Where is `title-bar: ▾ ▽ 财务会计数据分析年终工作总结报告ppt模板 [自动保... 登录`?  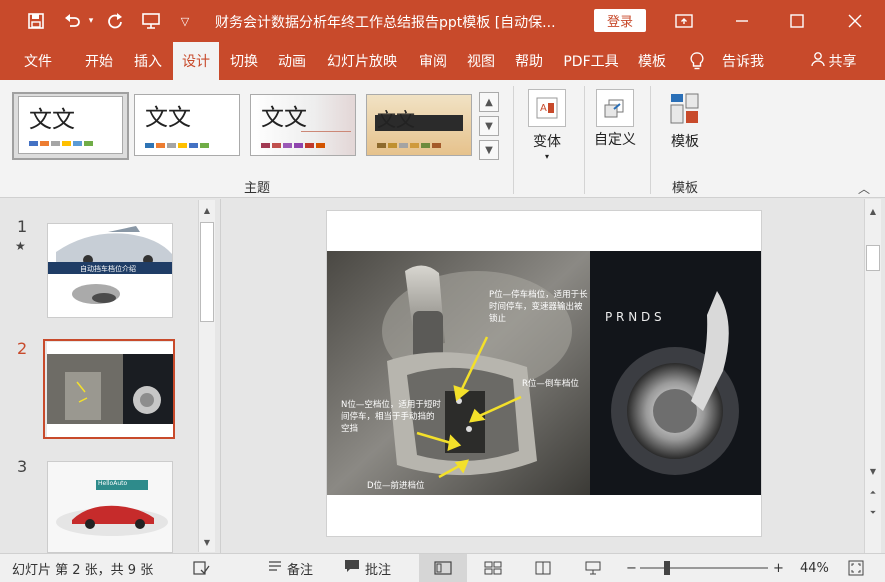
title-bar: ▾ ▽ 财务会计数据分析年终工作总结报告ppt模板 [自动保... 登录 is located at coordinates (442, 21).